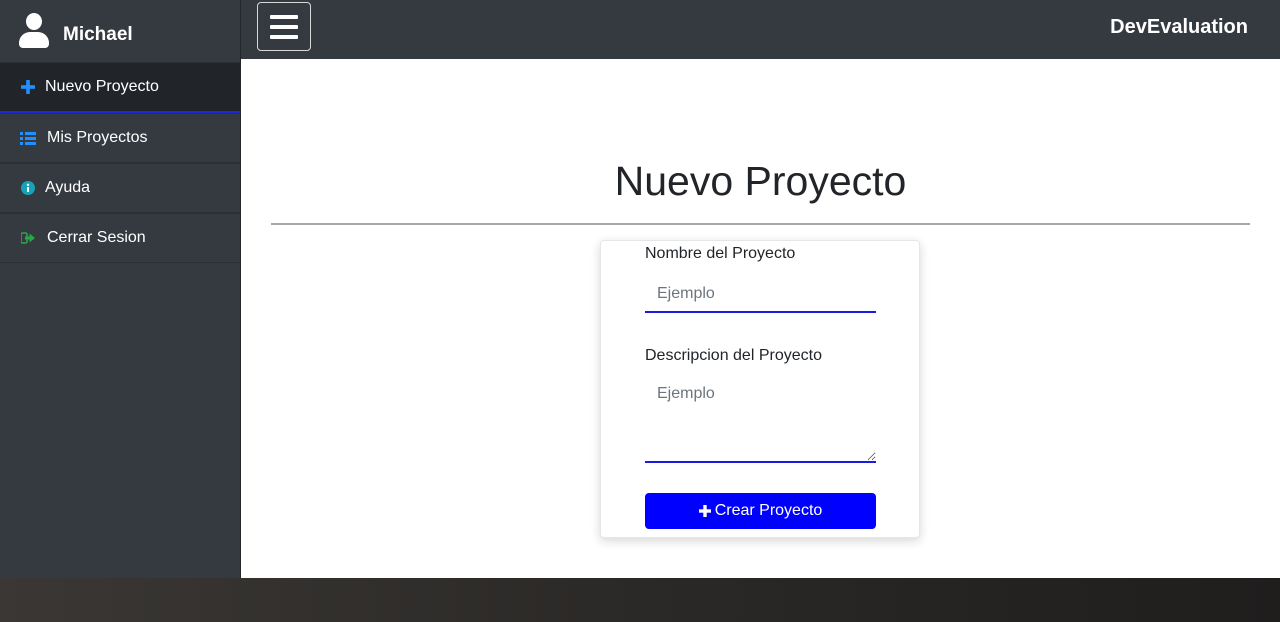 The height and width of the screenshot is (622, 1280). Describe the element at coordinates (102, 86) in the screenshot. I see `sidebar-item-label: Nuevo Proyecto` at that location.